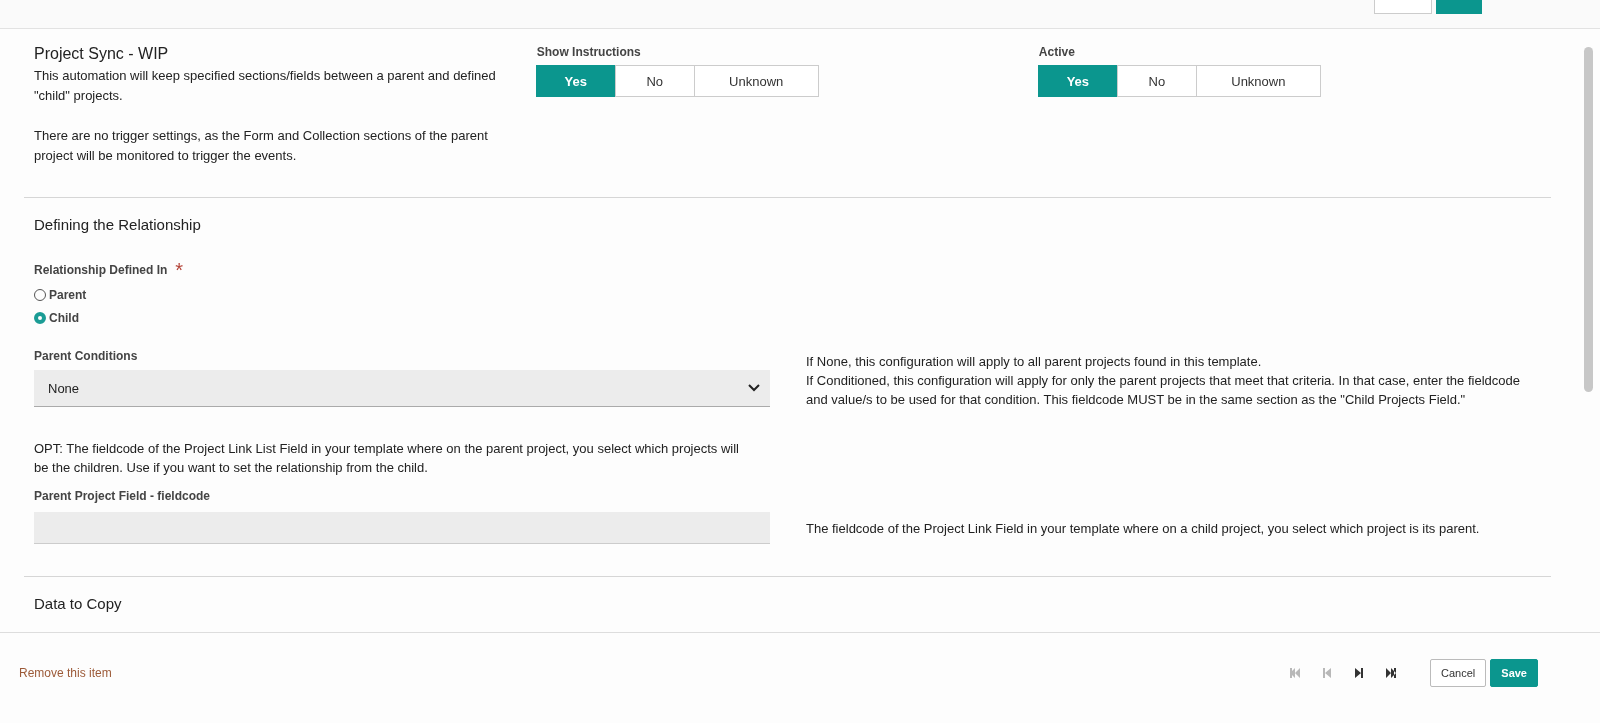 The image size is (1600, 723). What do you see at coordinates (179, 270) in the screenshot?
I see `required-marker: *` at bounding box center [179, 270].